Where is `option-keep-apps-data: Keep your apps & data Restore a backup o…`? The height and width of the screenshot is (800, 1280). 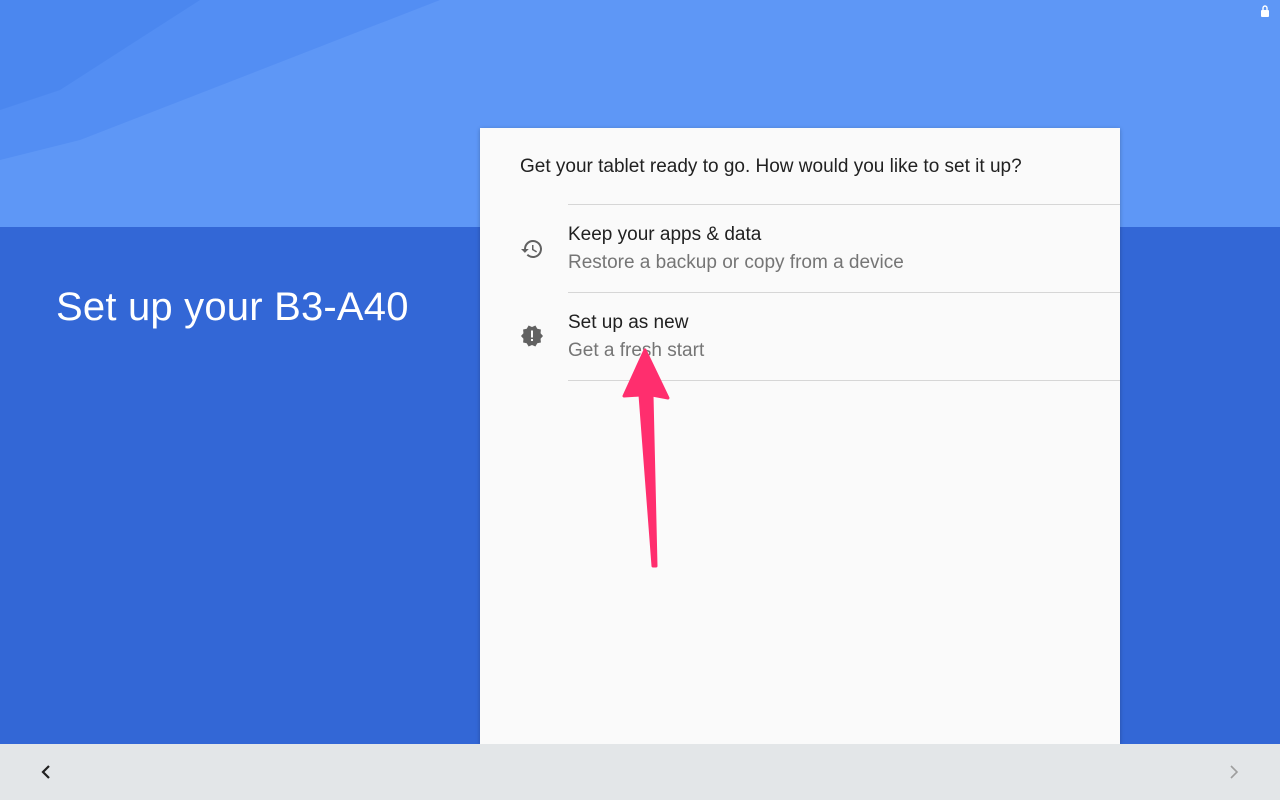
option-keep-apps-data: Keep your apps & data Restore a backup o… is located at coordinates (800, 249).